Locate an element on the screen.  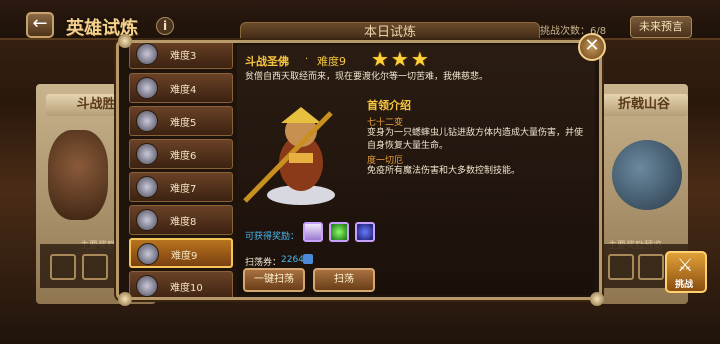
info-icon: i is located at coordinates (165, 26).